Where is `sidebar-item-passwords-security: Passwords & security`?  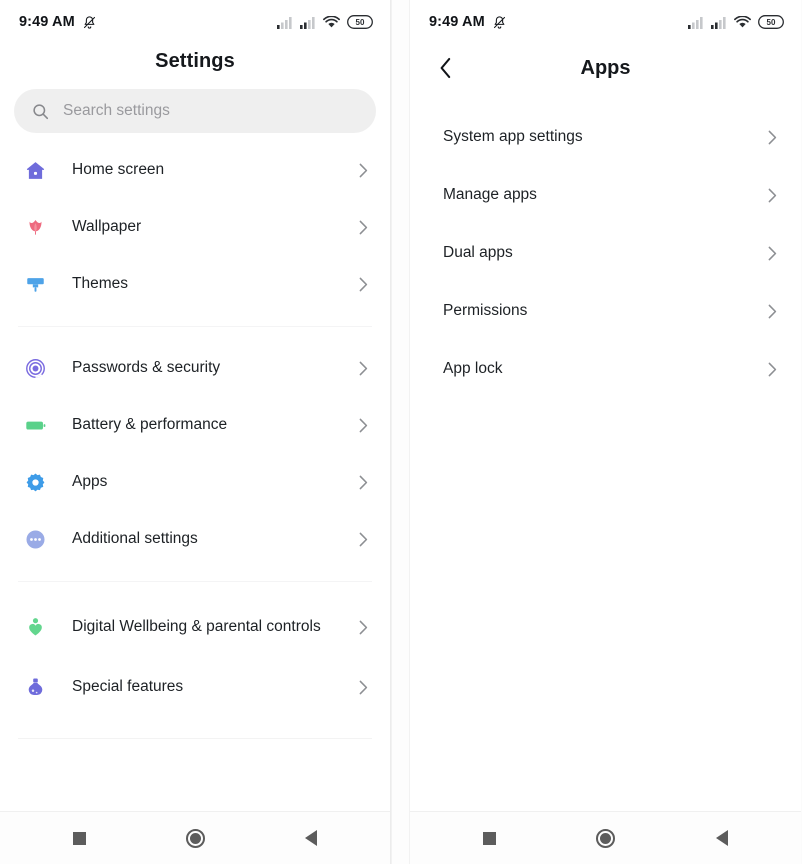 sidebar-item-passwords-security: Passwords & security is located at coordinates (195, 368).